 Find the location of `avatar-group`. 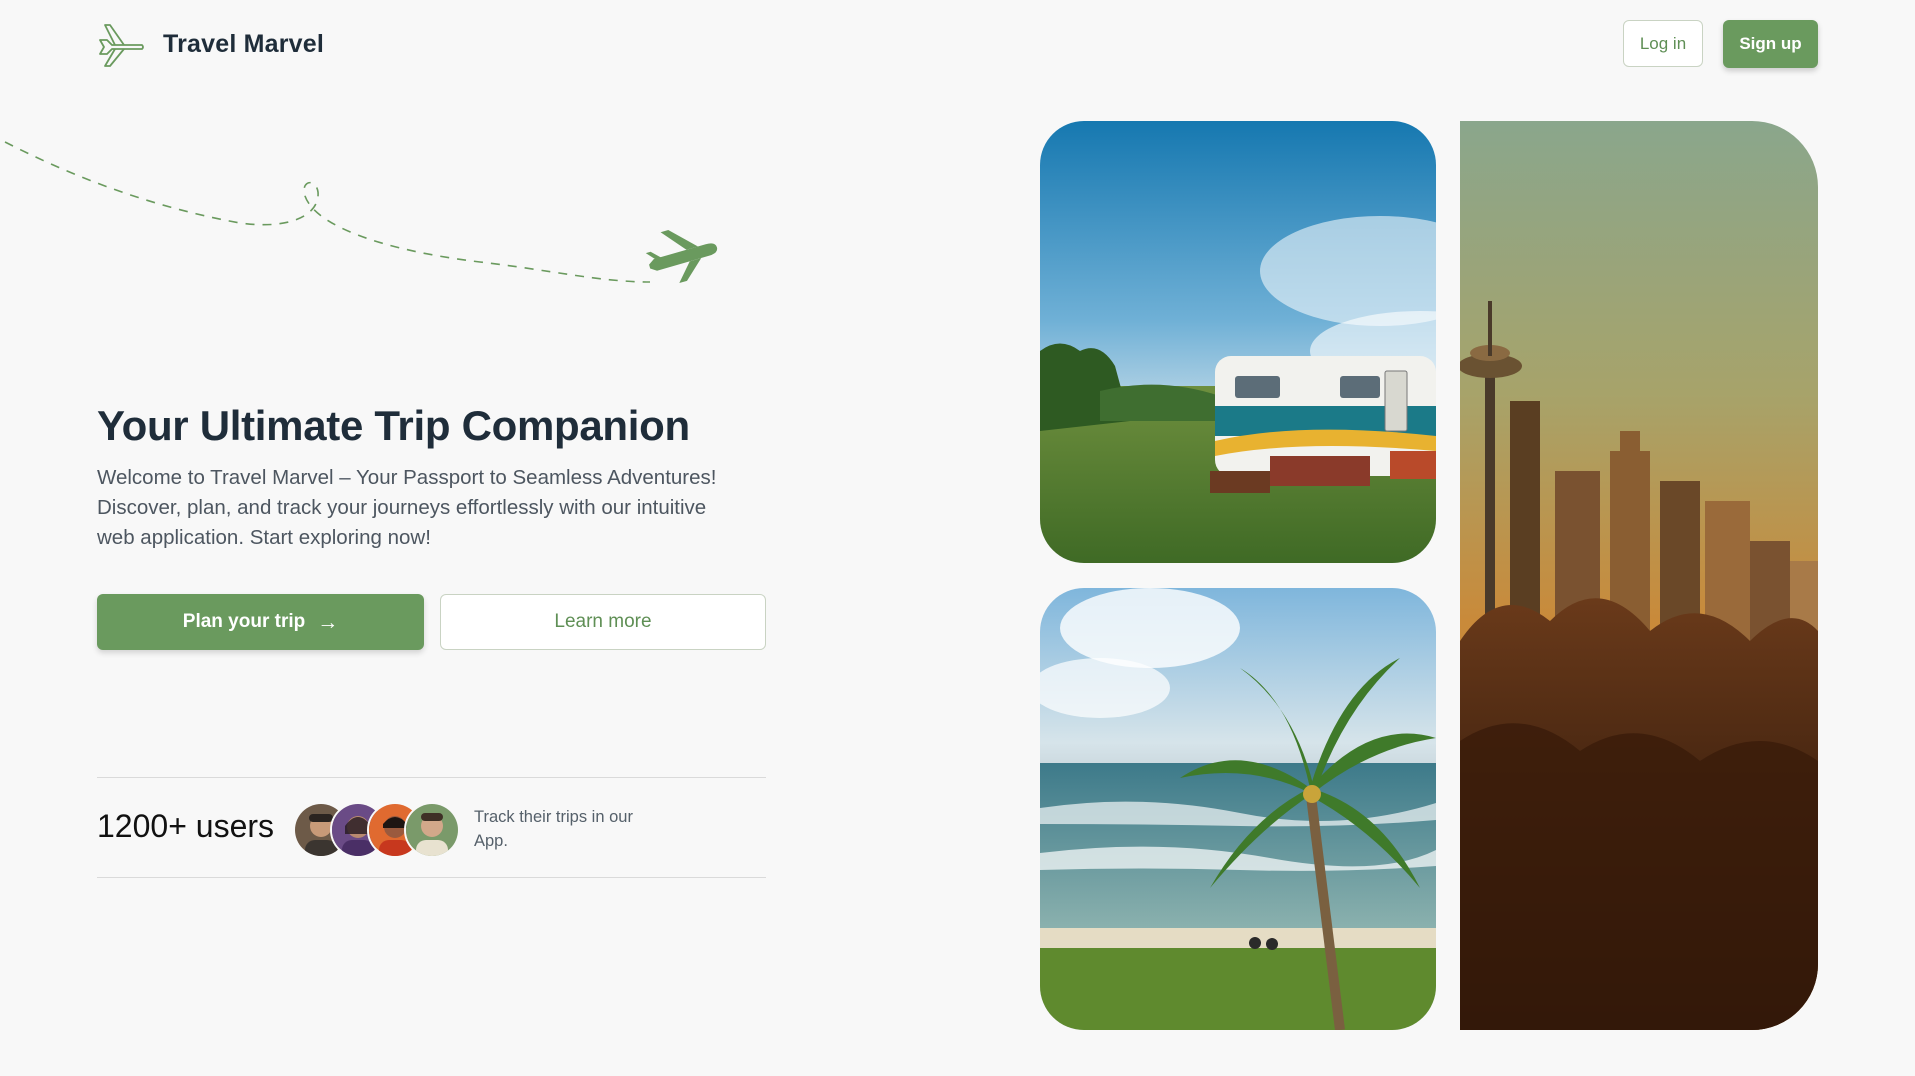

avatar-group is located at coordinates (378, 830).